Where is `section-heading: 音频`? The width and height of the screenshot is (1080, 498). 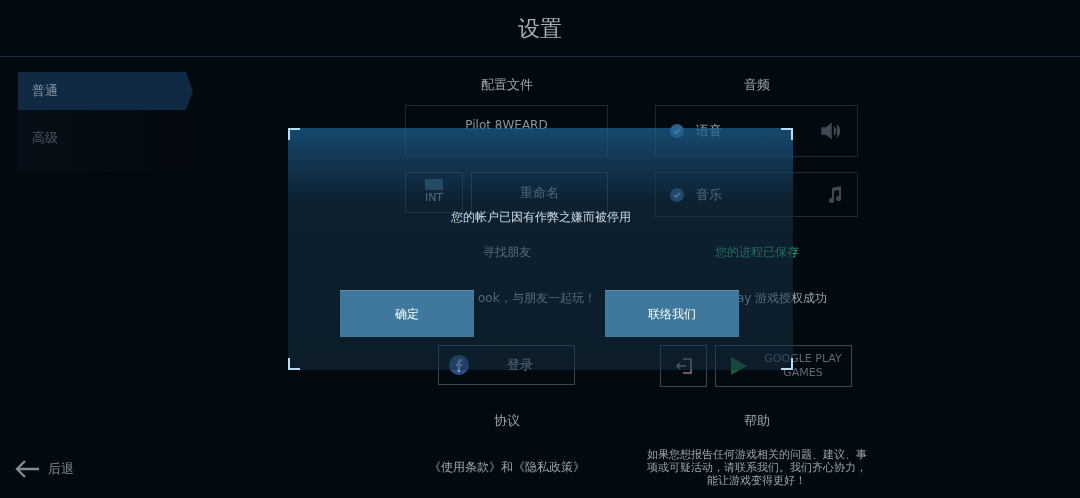 section-heading: 音频 is located at coordinates (756, 85).